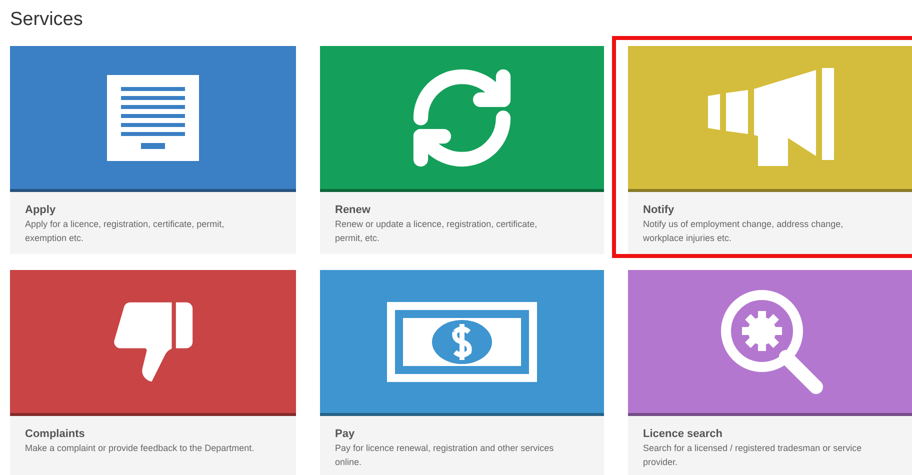 This screenshot has width=912, height=475. What do you see at coordinates (140, 448) in the screenshot?
I see `service-description: Make a complaint or provide feedback to the Department.` at bounding box center [140, 448].